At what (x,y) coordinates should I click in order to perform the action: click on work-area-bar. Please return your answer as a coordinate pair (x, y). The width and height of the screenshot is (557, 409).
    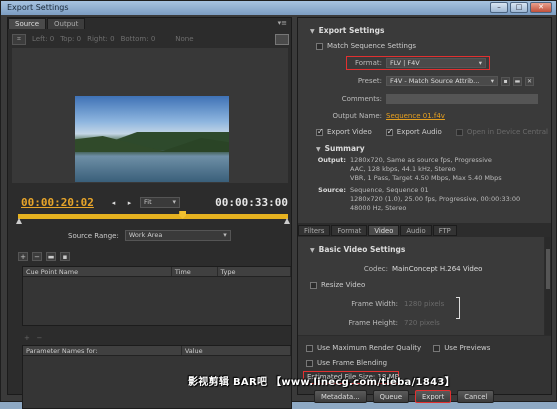
    Looking at the image, I should click on (153, 216).